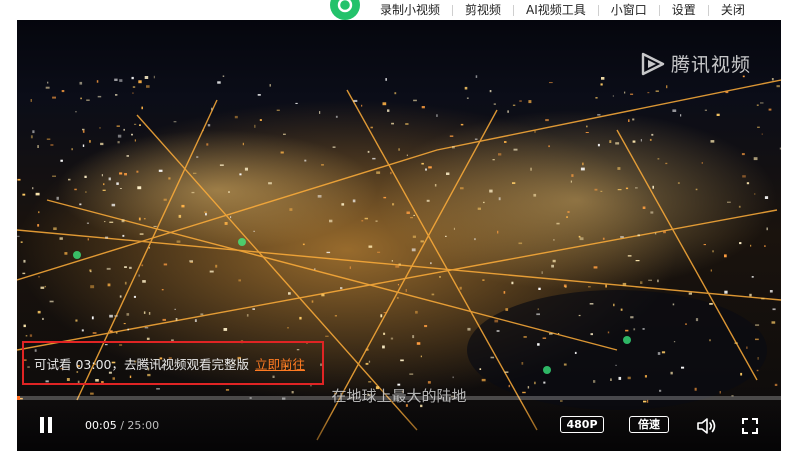  I want to click on top-toolbar: 录制小视频 剪视频 AI视频工具 小窗口 设置 关闭, so click(558, 10).